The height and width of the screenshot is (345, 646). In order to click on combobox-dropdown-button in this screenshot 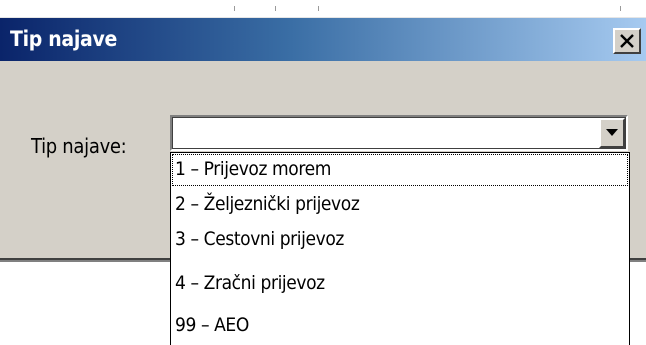, I will do `click(612, 133)`.